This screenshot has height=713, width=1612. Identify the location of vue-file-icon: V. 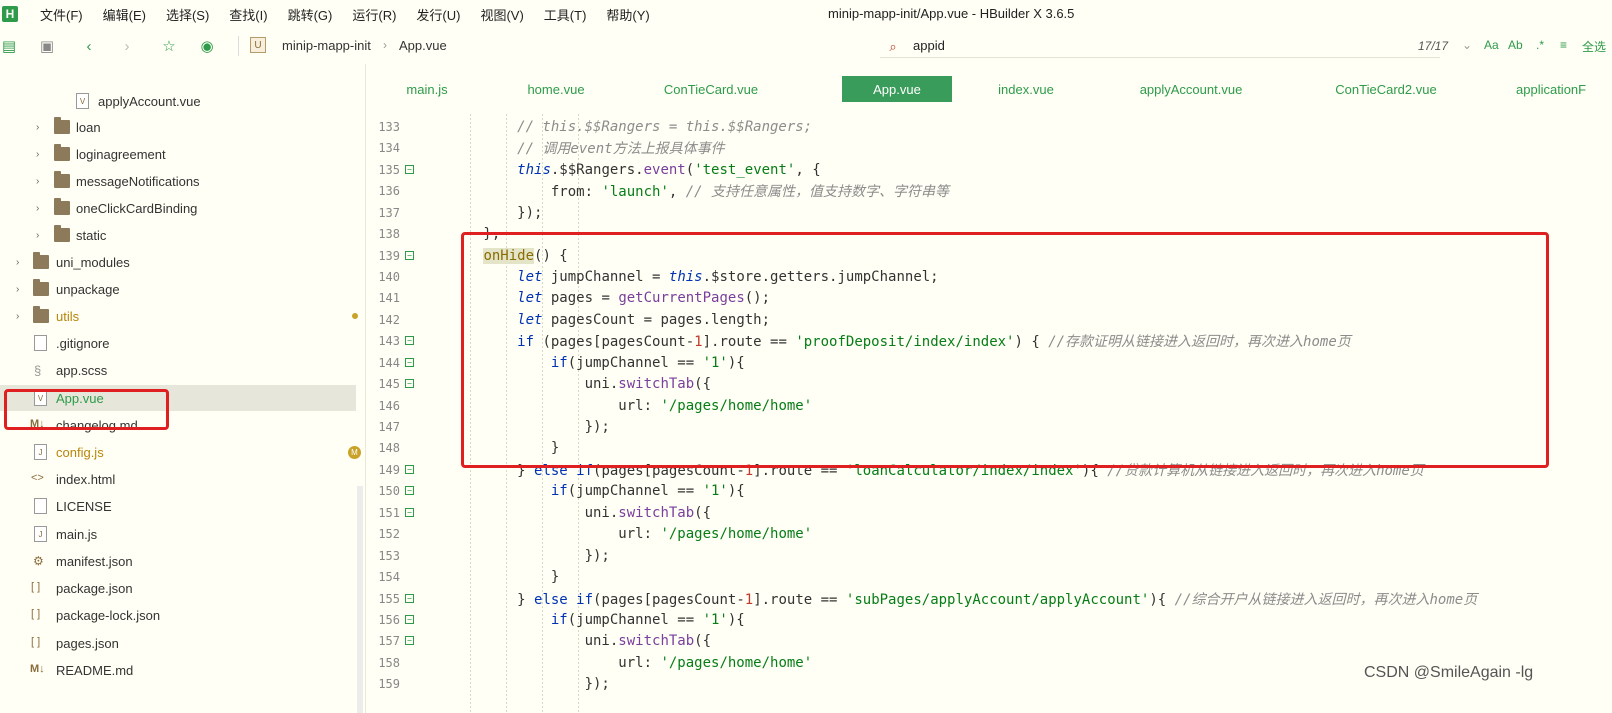
(82, 101).